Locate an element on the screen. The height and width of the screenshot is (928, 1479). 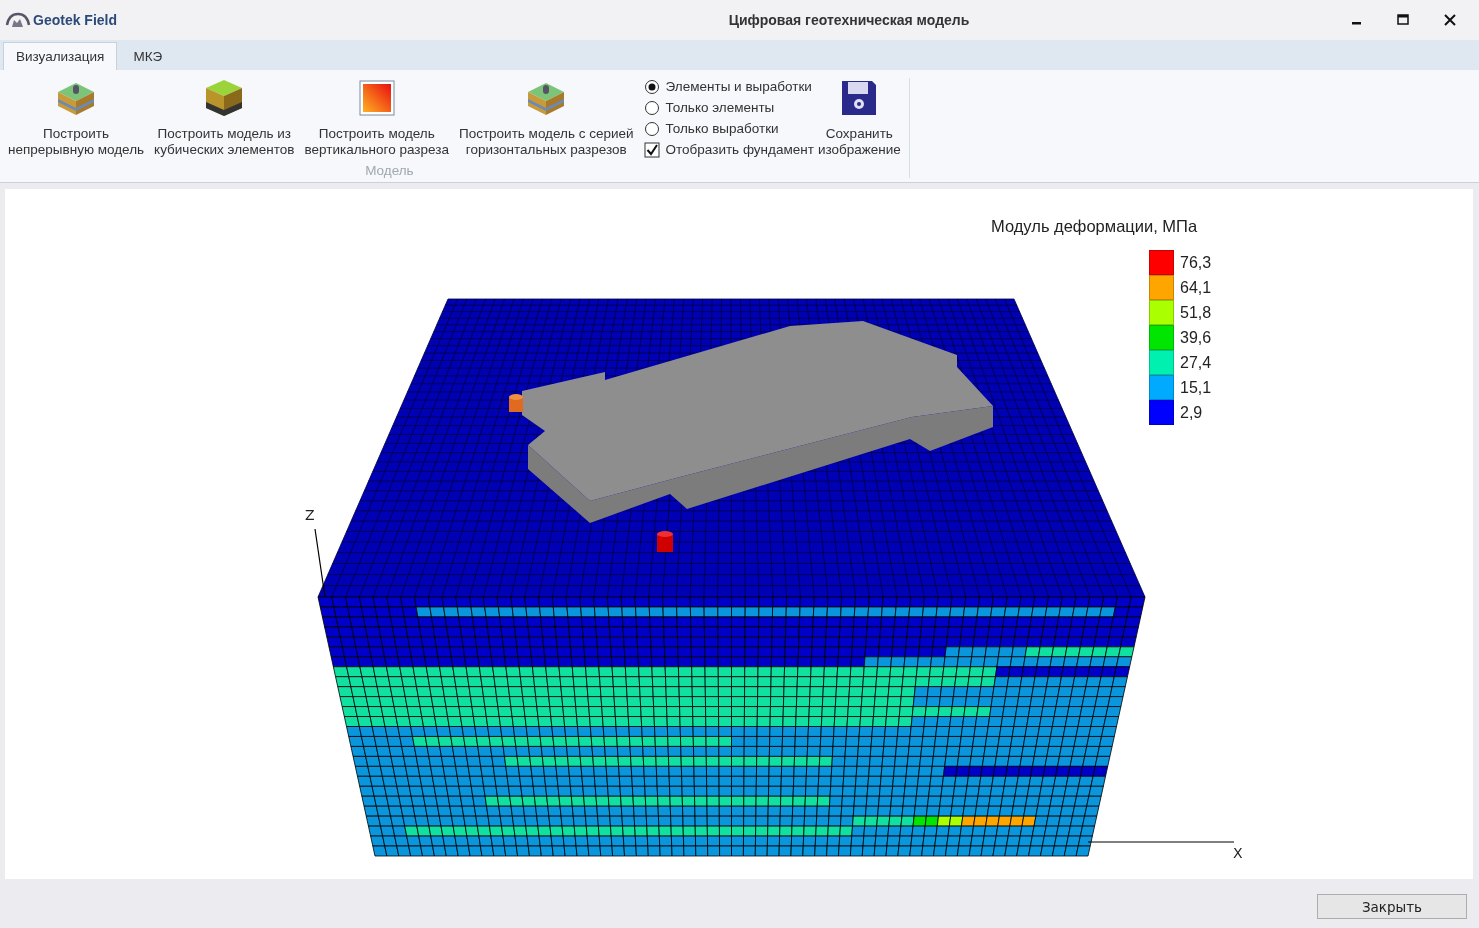
legend-value: 64,1 is located at coordinates (1196, 287).